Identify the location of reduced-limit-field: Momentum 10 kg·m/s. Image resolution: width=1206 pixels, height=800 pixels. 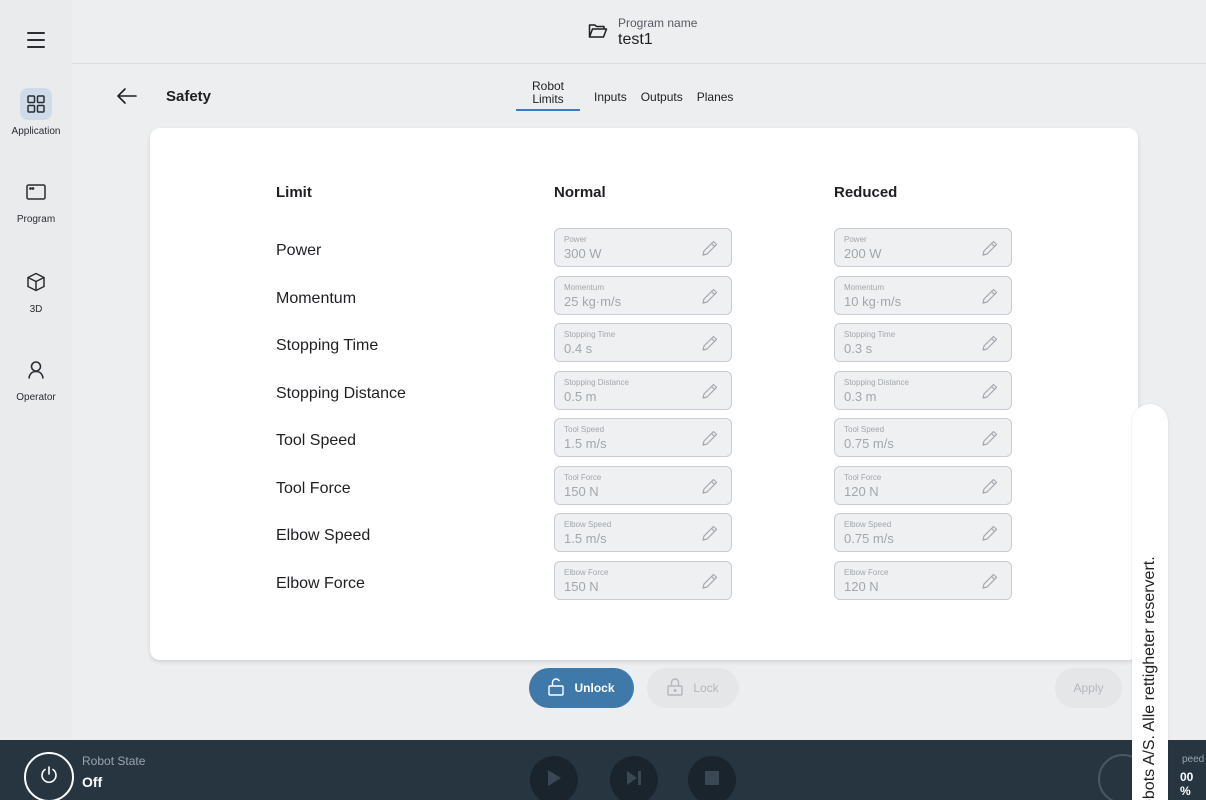
(923, 295).